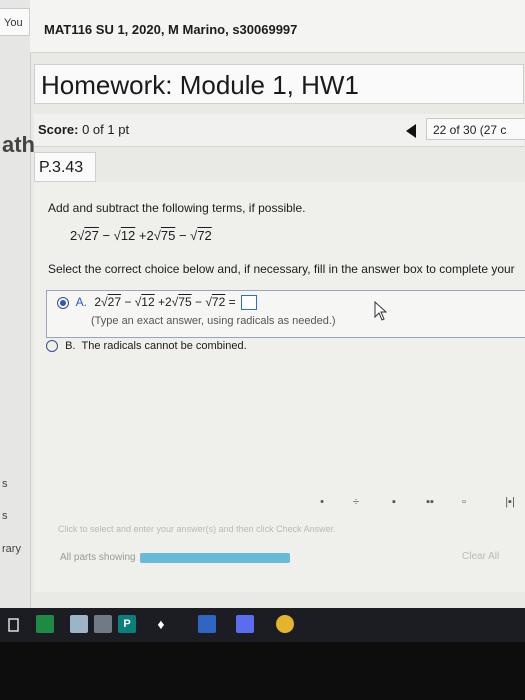 The height and width of the screenshot is (700, 525). Describe the element at coordinates (182, 235) in the screenshot. I see `operator-3: −` at that location.